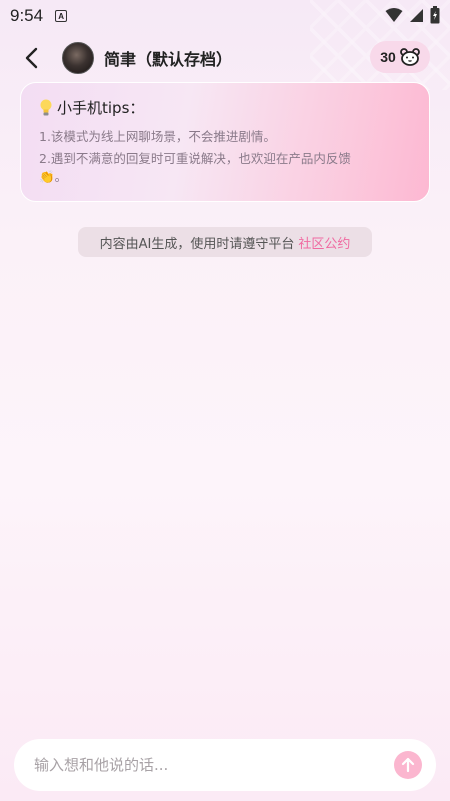 The image size is (450, 801). I want to click on status-time: 9:54, so click(27, 15).